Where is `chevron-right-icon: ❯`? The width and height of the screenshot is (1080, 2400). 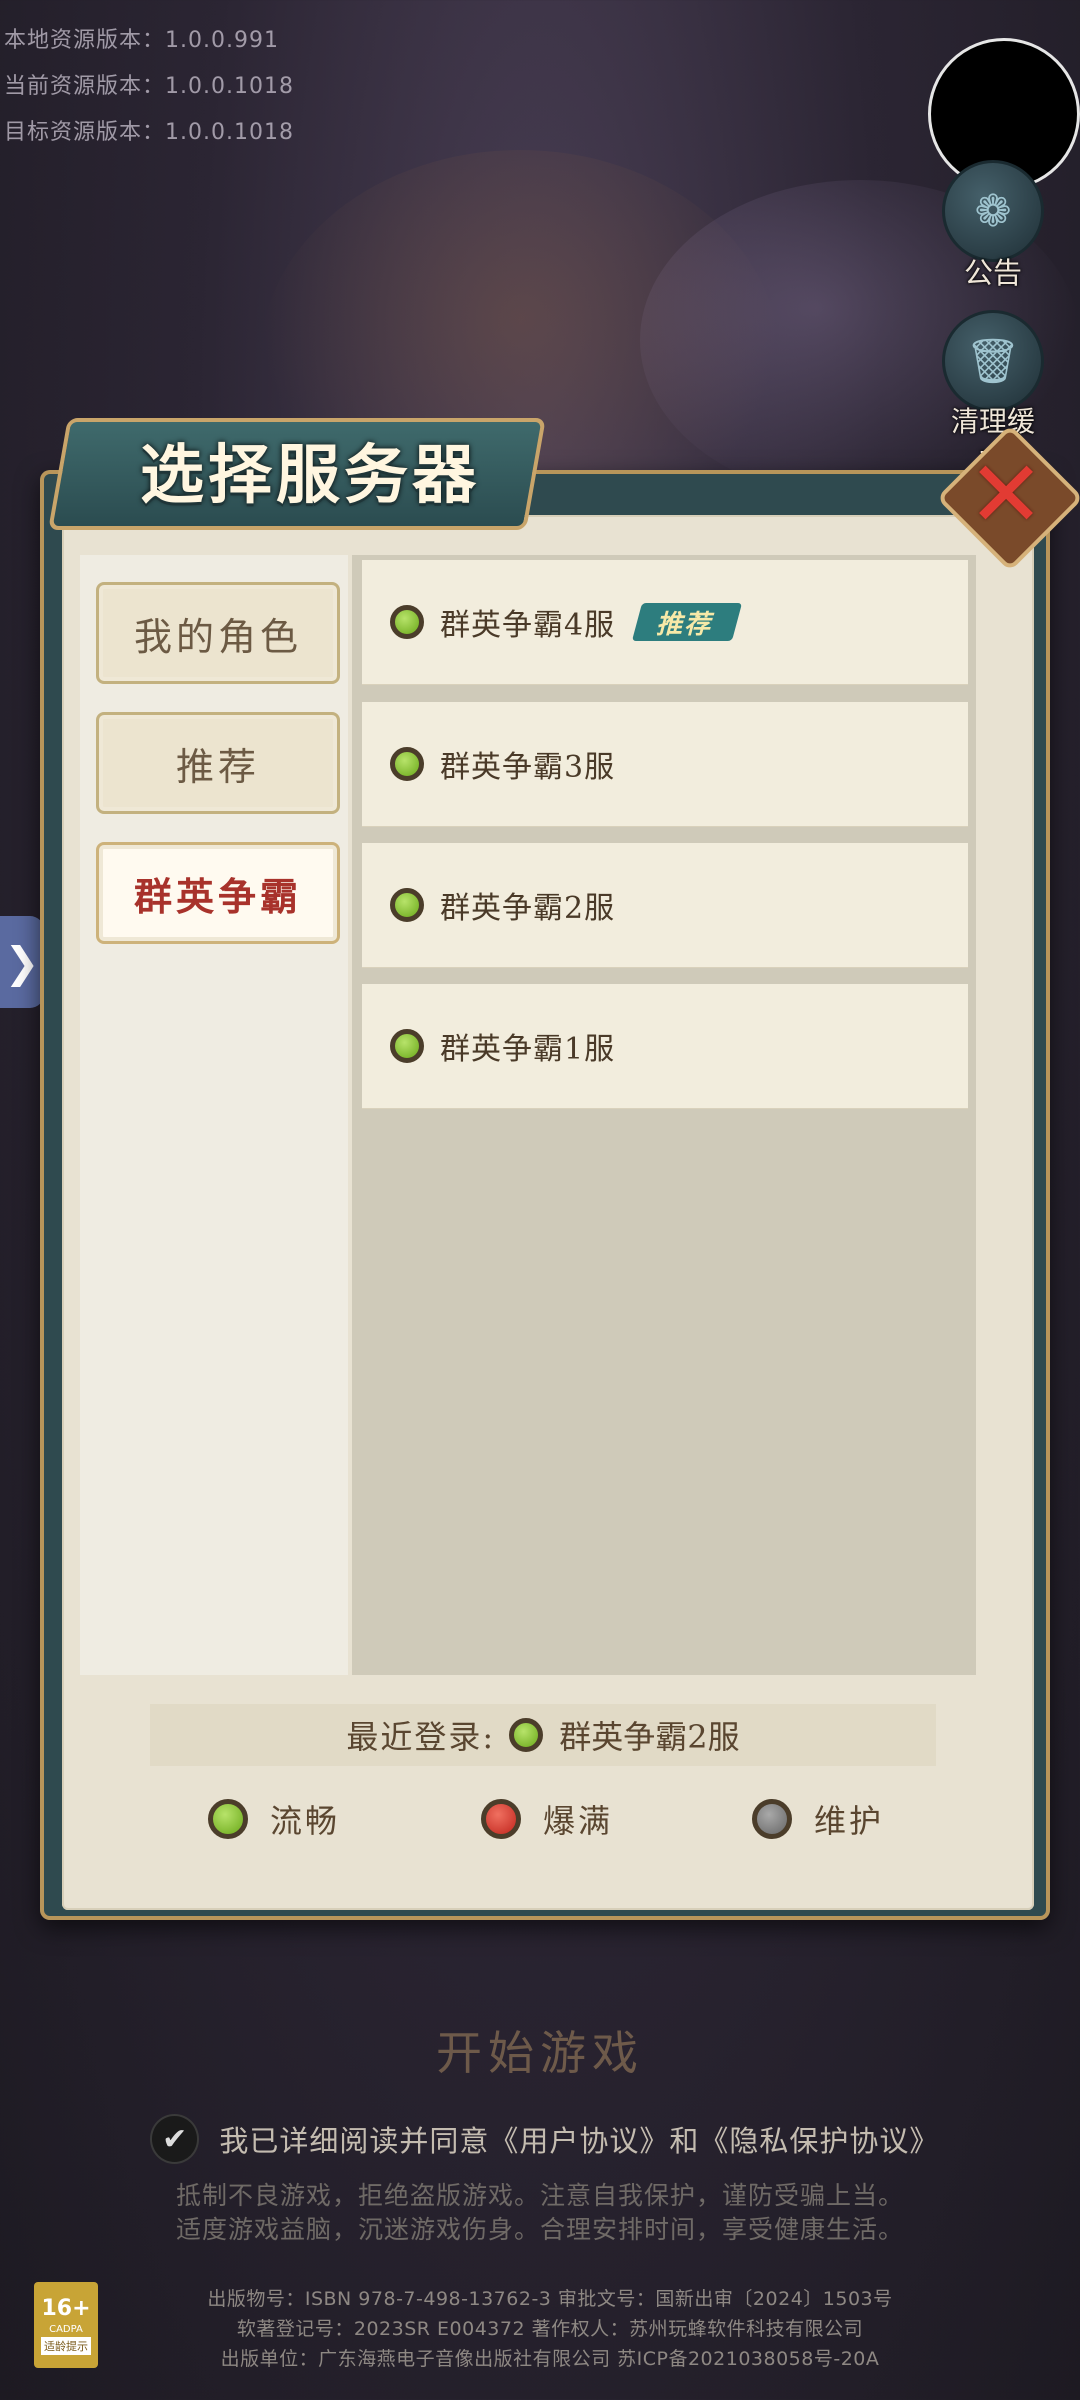 chevron-right-icon: ❯ is located at coordinates (22, 962).